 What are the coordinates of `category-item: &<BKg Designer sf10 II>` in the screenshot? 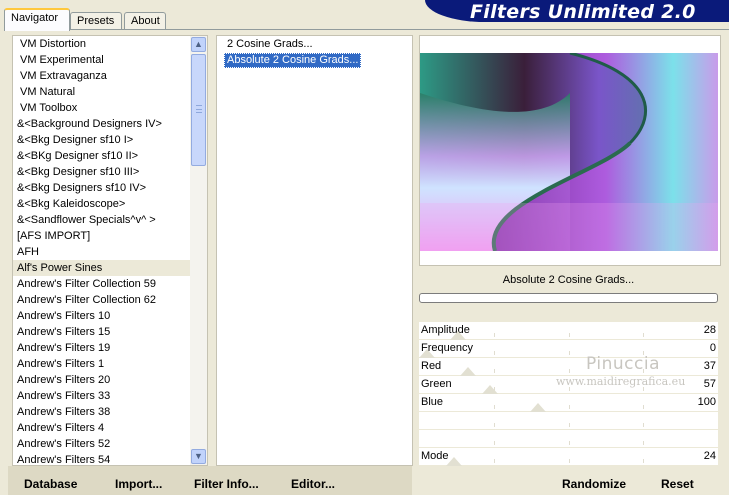 It's located at (102, 156).